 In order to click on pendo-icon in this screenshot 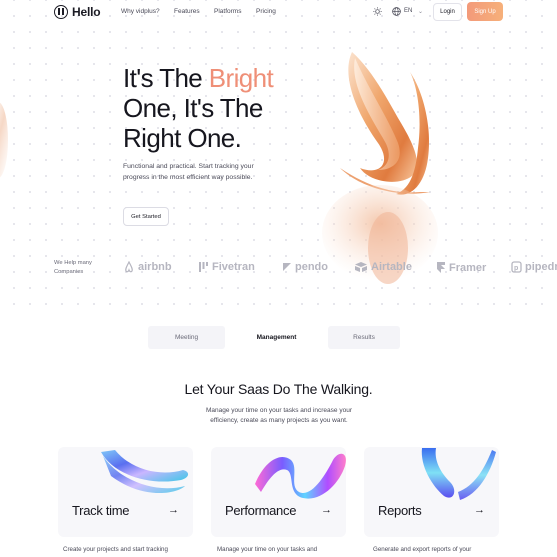, I will do `click(287, 267)`.